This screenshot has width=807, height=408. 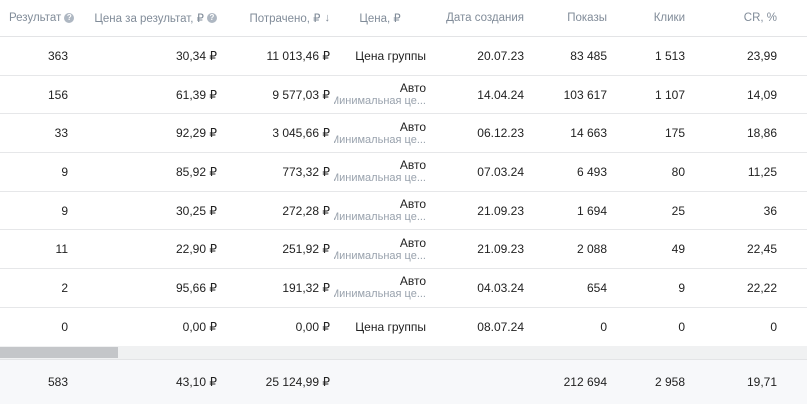 I want to click on cell-impressions: 103 617, so click(x=585, y=94).